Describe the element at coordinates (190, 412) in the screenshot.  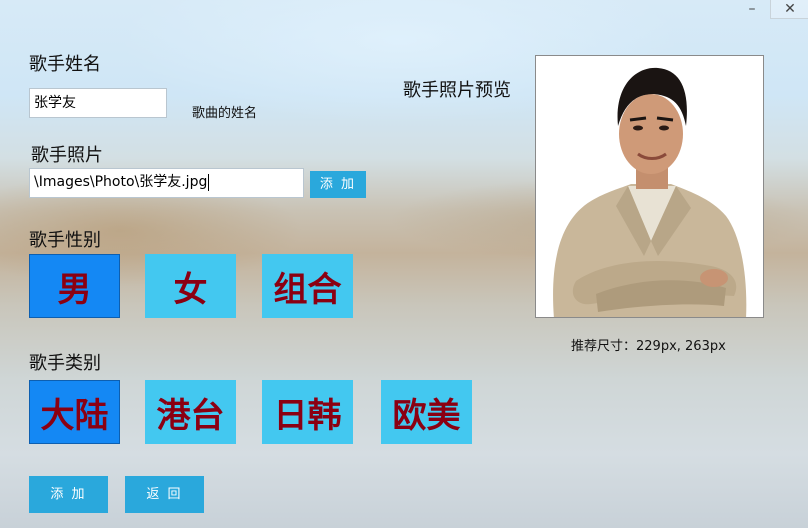
I see `category-option-hk-tw: 港台` at that location.